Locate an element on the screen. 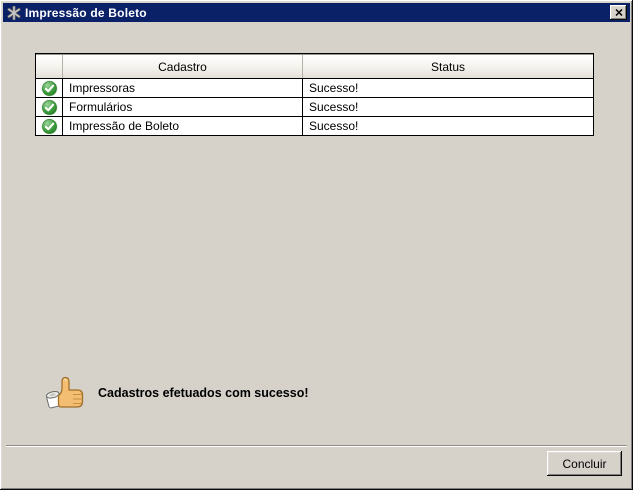  header-cell-status: Status is located at coordinates (448, 66).